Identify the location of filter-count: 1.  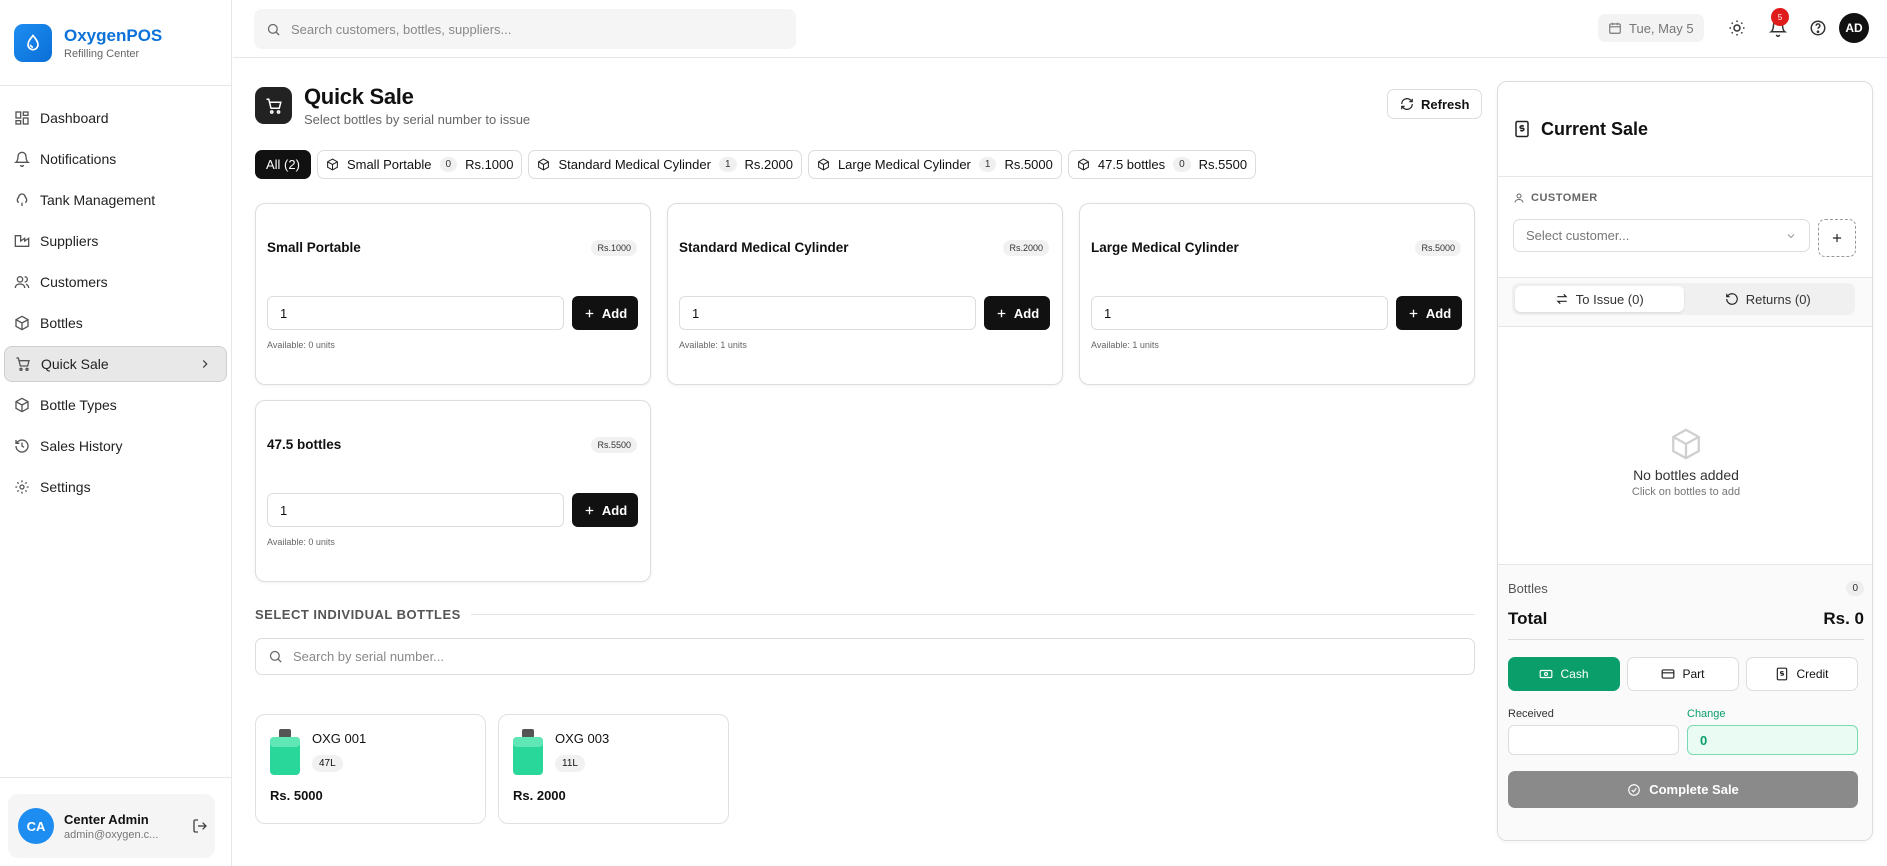
(727, 164).